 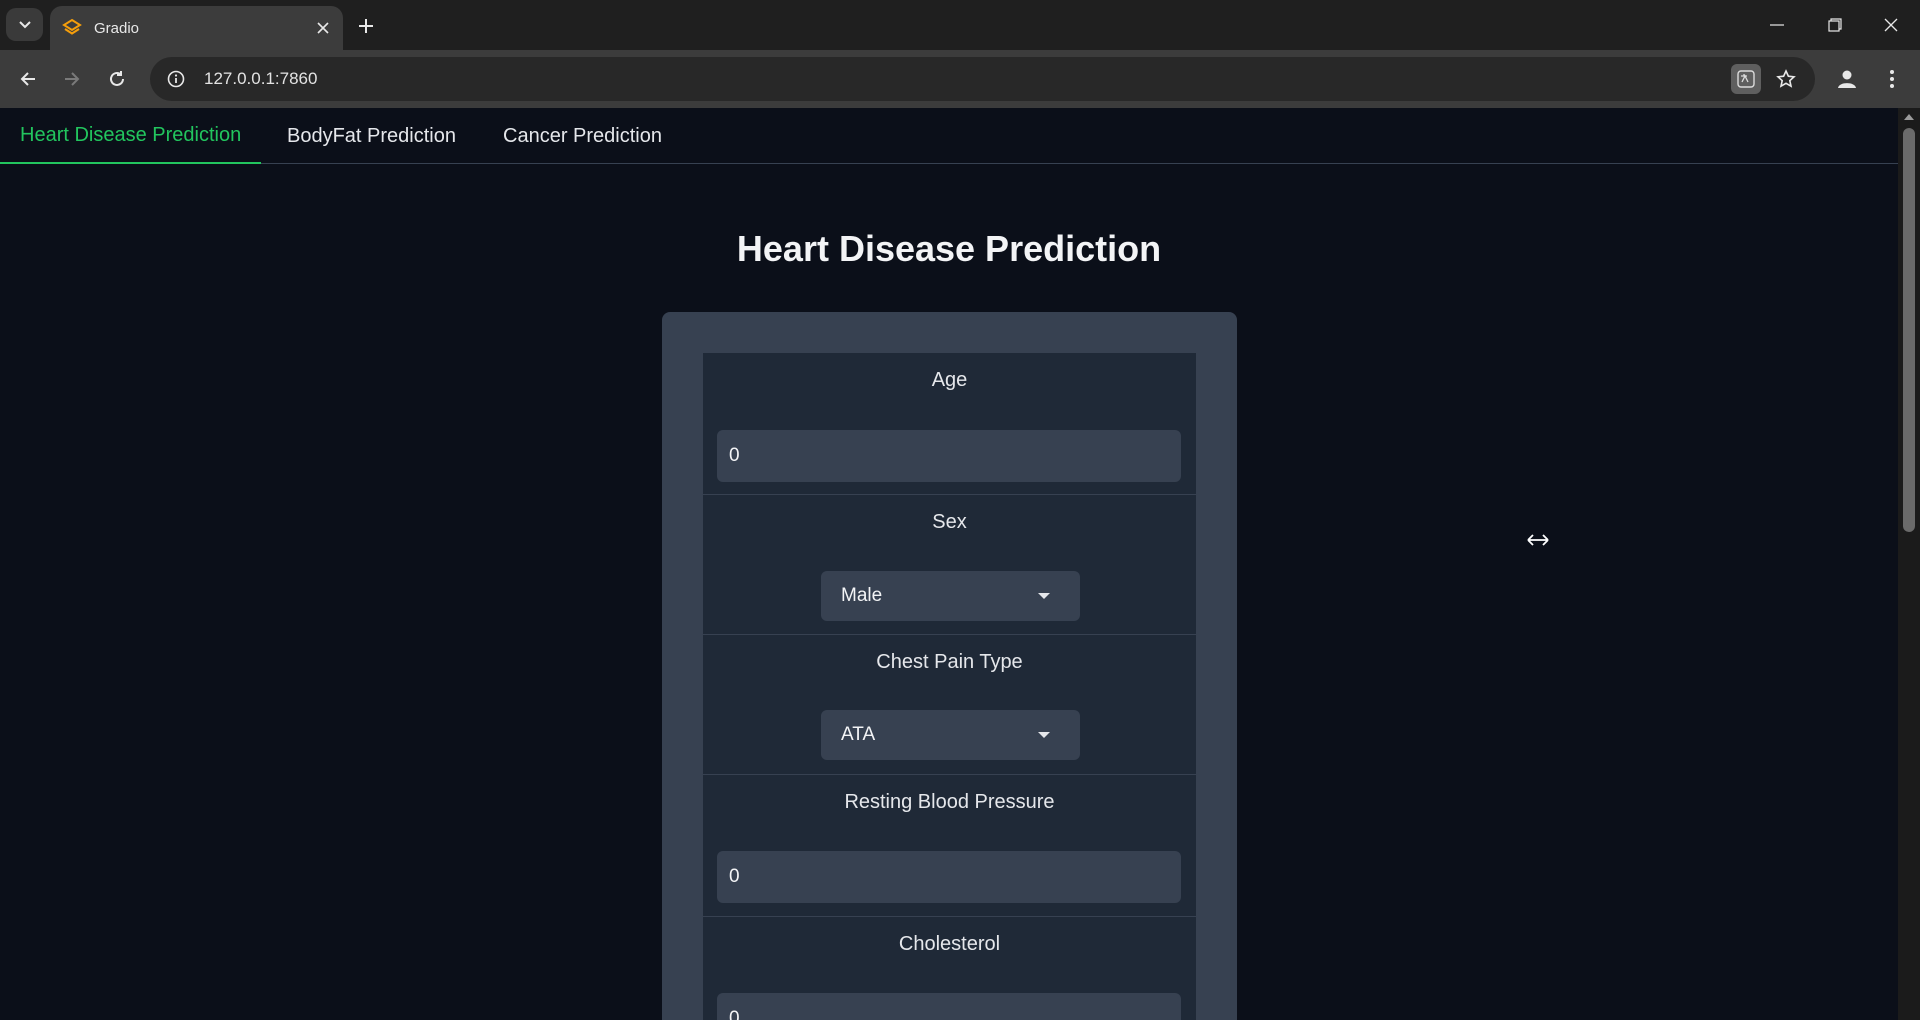 I want to click on forward-button, so click(x=72, y=79).